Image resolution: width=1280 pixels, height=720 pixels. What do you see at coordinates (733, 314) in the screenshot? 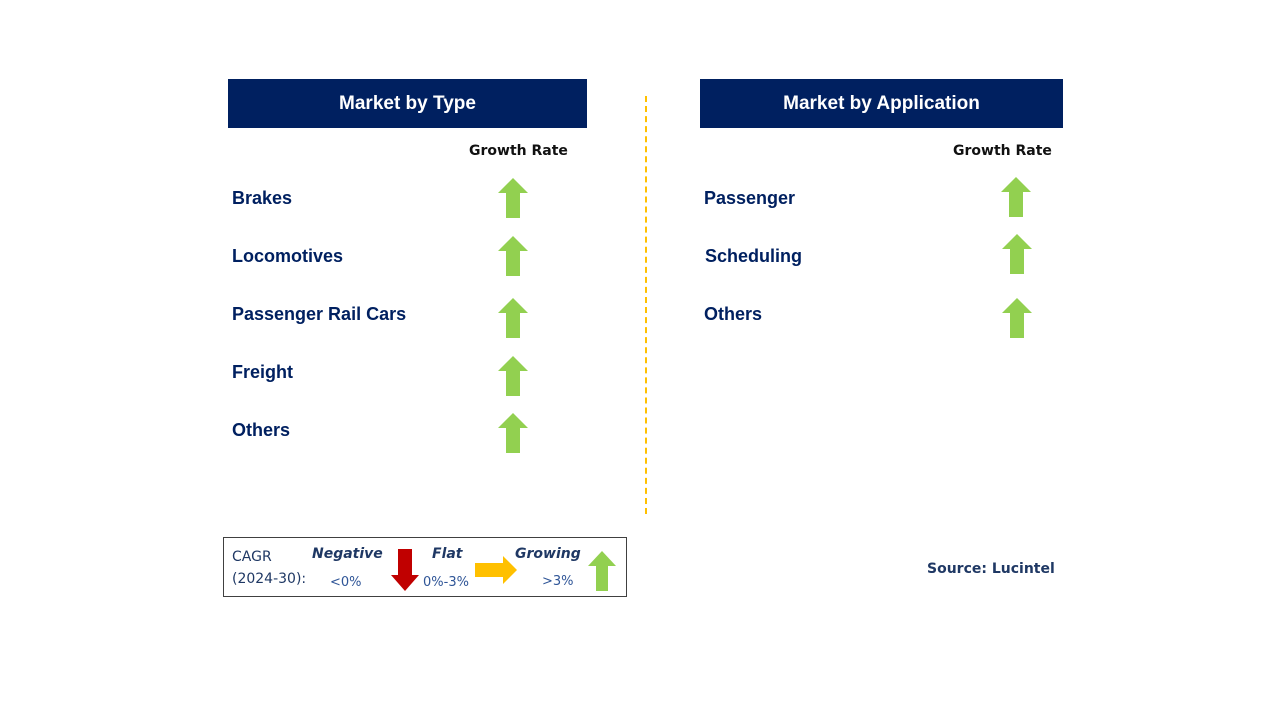
I see `application-row-label: Others` at bounding box center [733, 314].